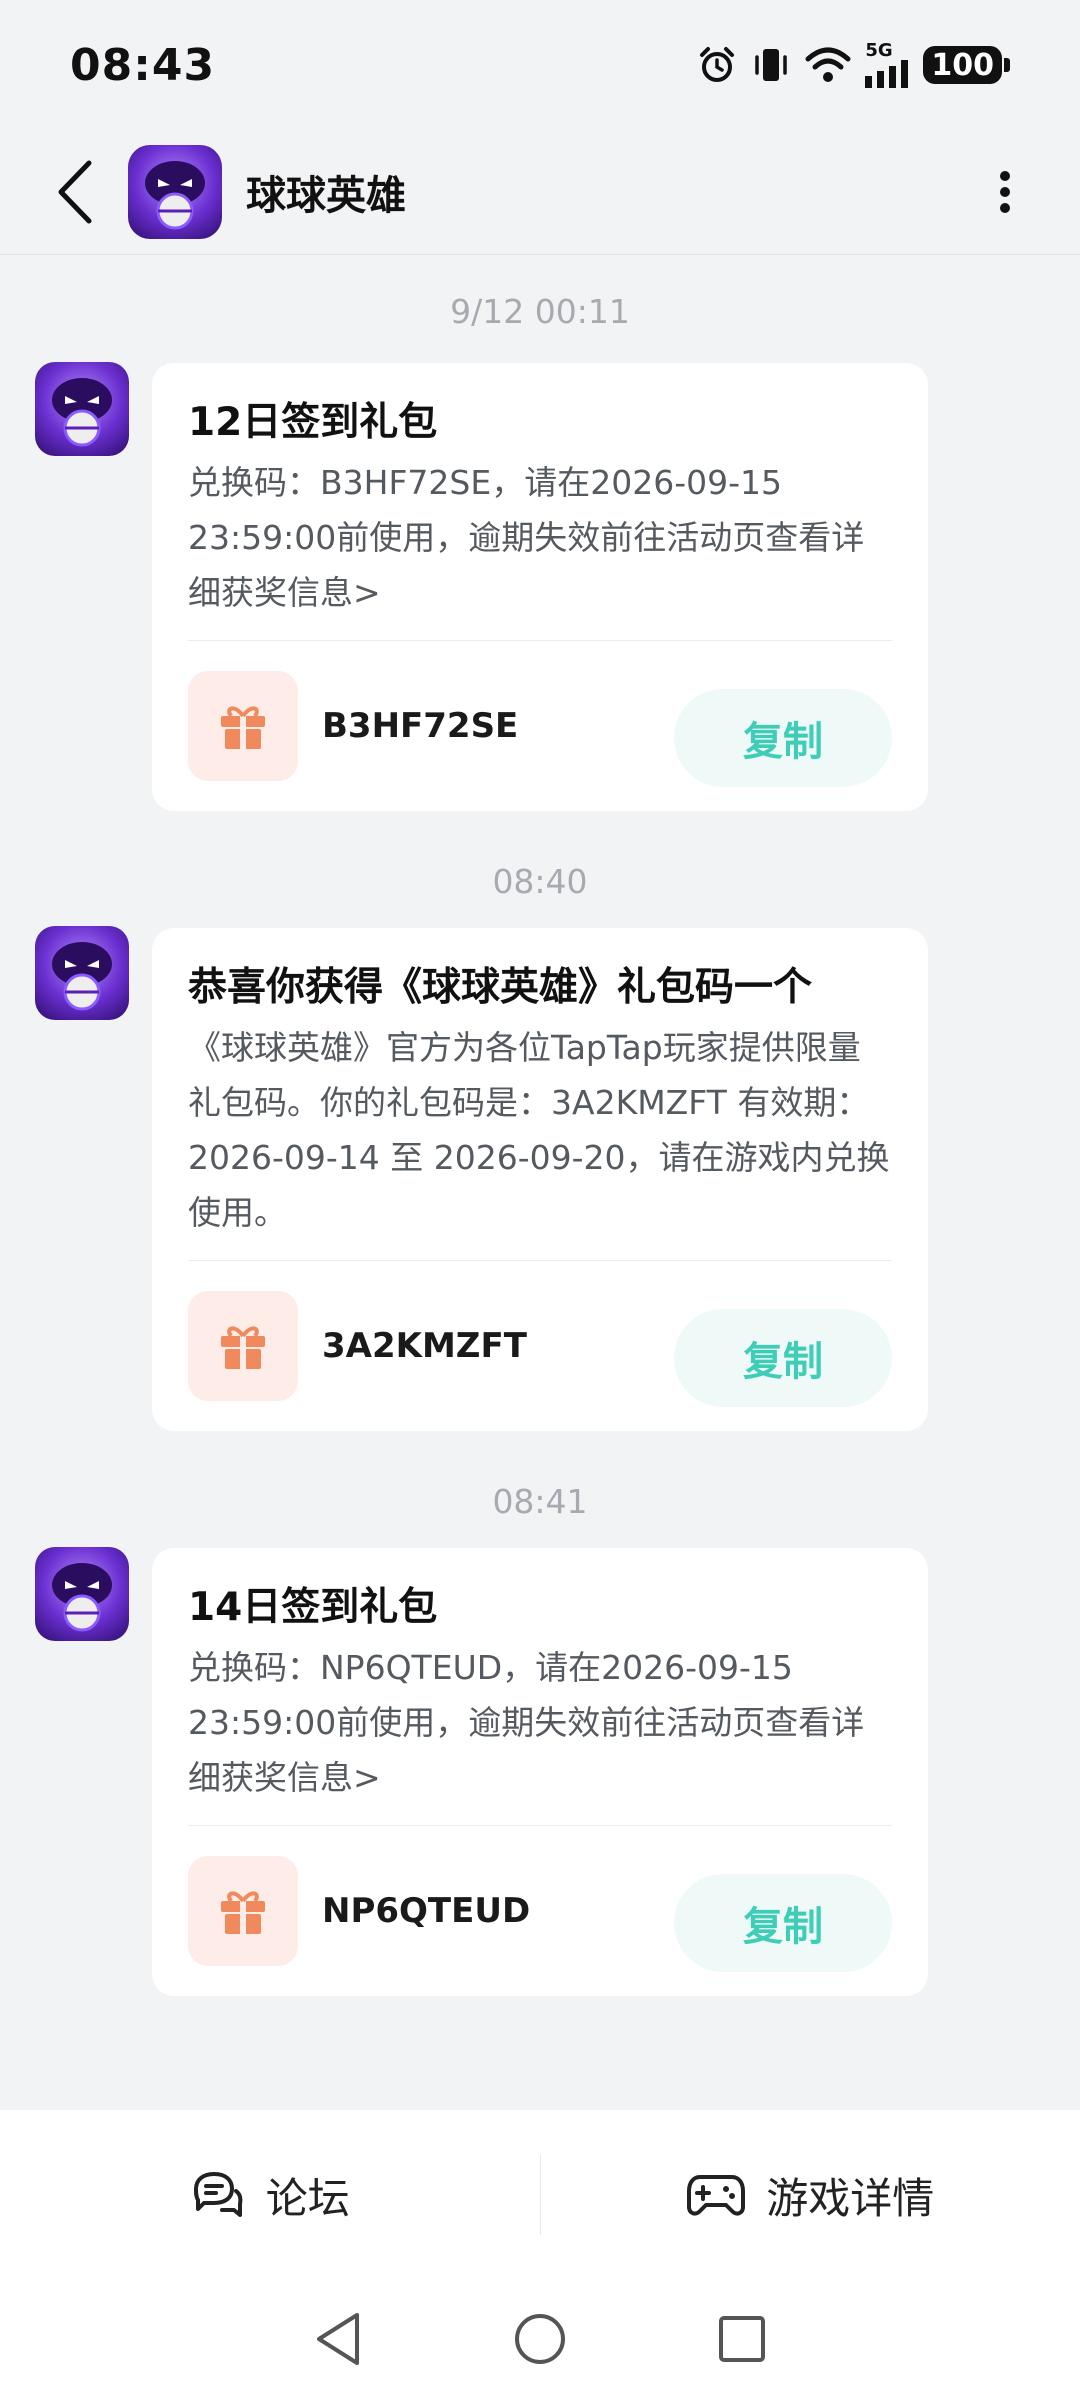  What do you see at coordinates (540, 192) in the screenshot?
I see `chat-header: 球球英雄` at bounding box center [540, 192].